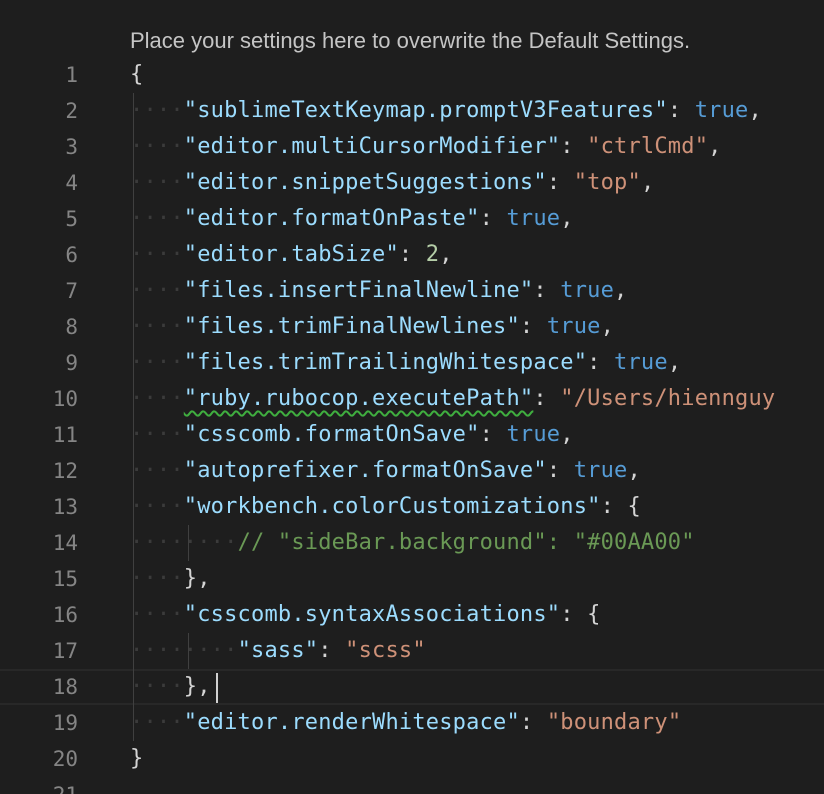 The height and width of the screenshot is (794, 824). I want to click on code-line: 17 ········"sass": "scss", so click(412, 651).